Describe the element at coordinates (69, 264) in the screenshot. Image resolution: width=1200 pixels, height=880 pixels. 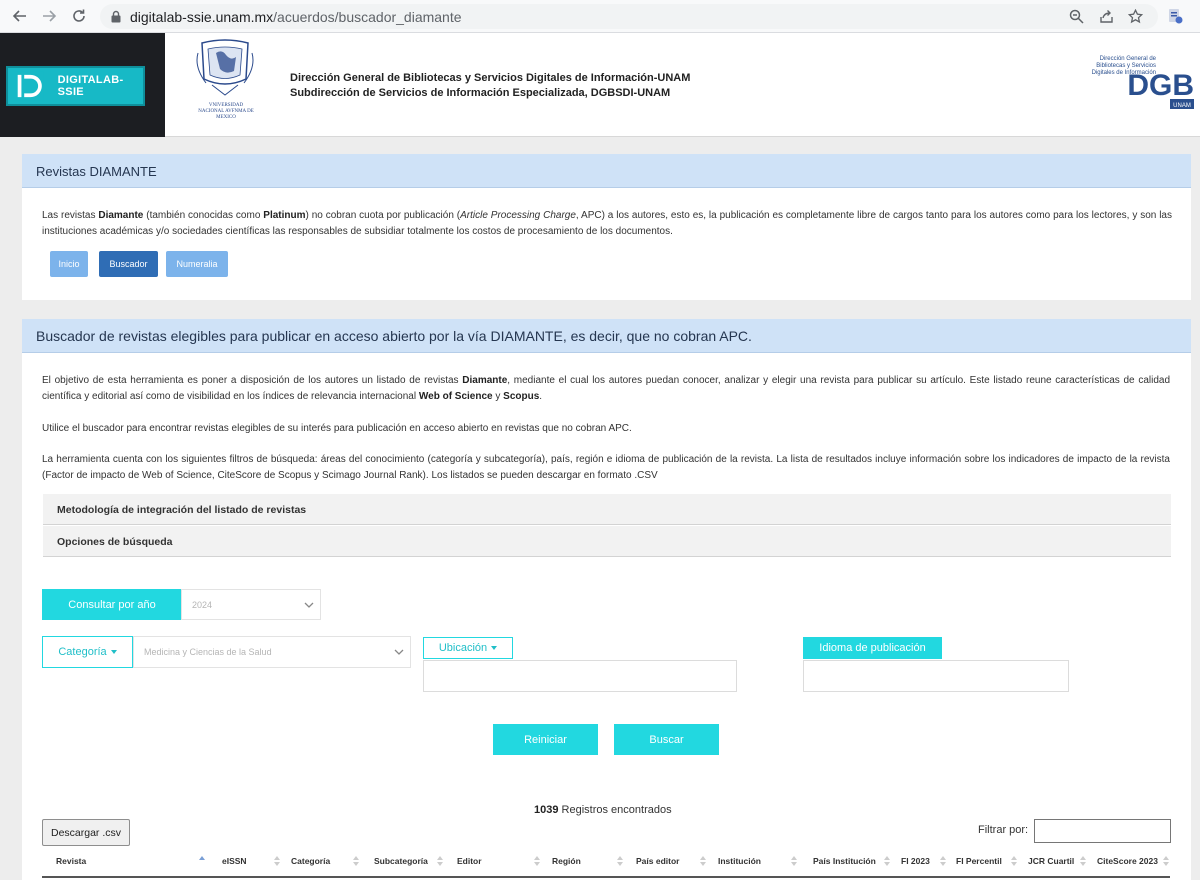
I see `tab-inicio: Inicio` at that location.